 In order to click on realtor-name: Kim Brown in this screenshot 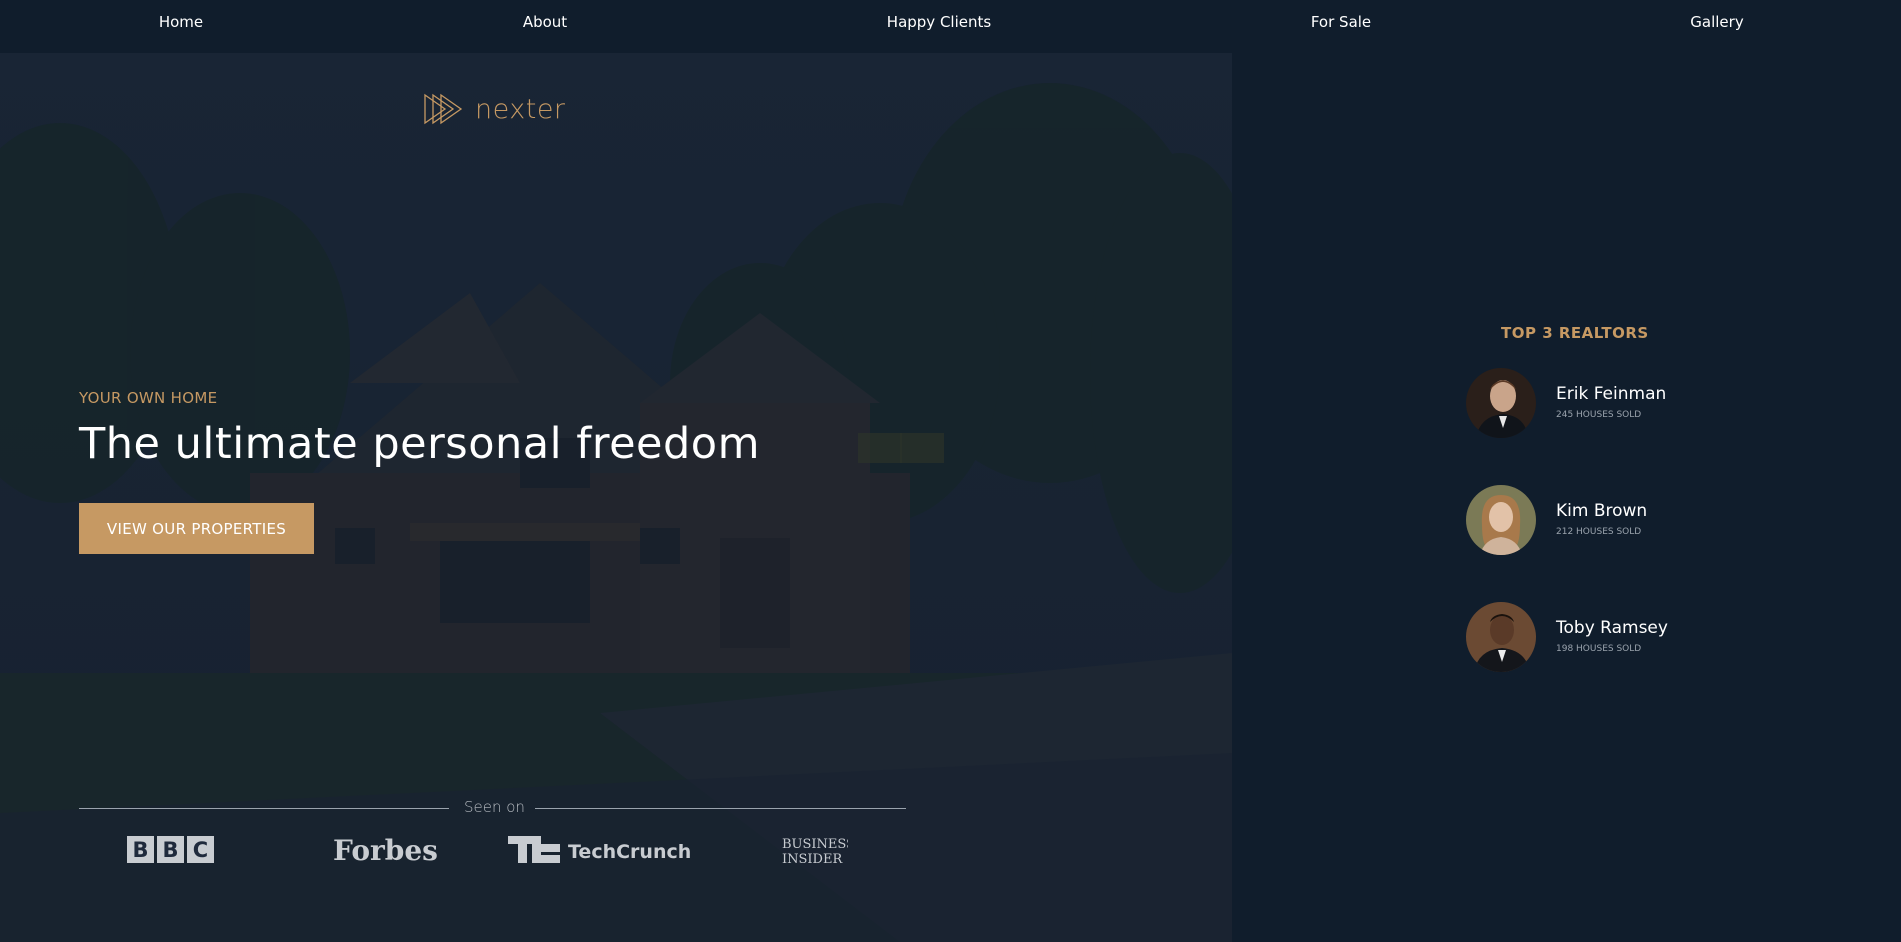, I will do `click(1602, 511)`.